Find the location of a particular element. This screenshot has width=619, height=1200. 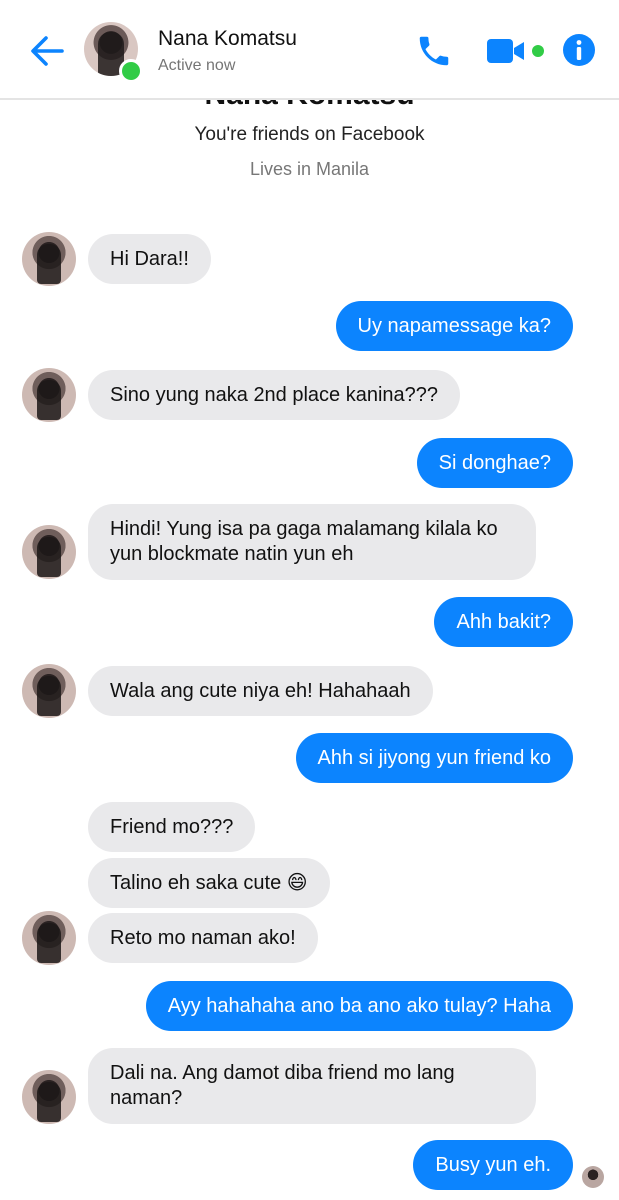

message-sent: Si donghae? is located at coordinates (494, 463).